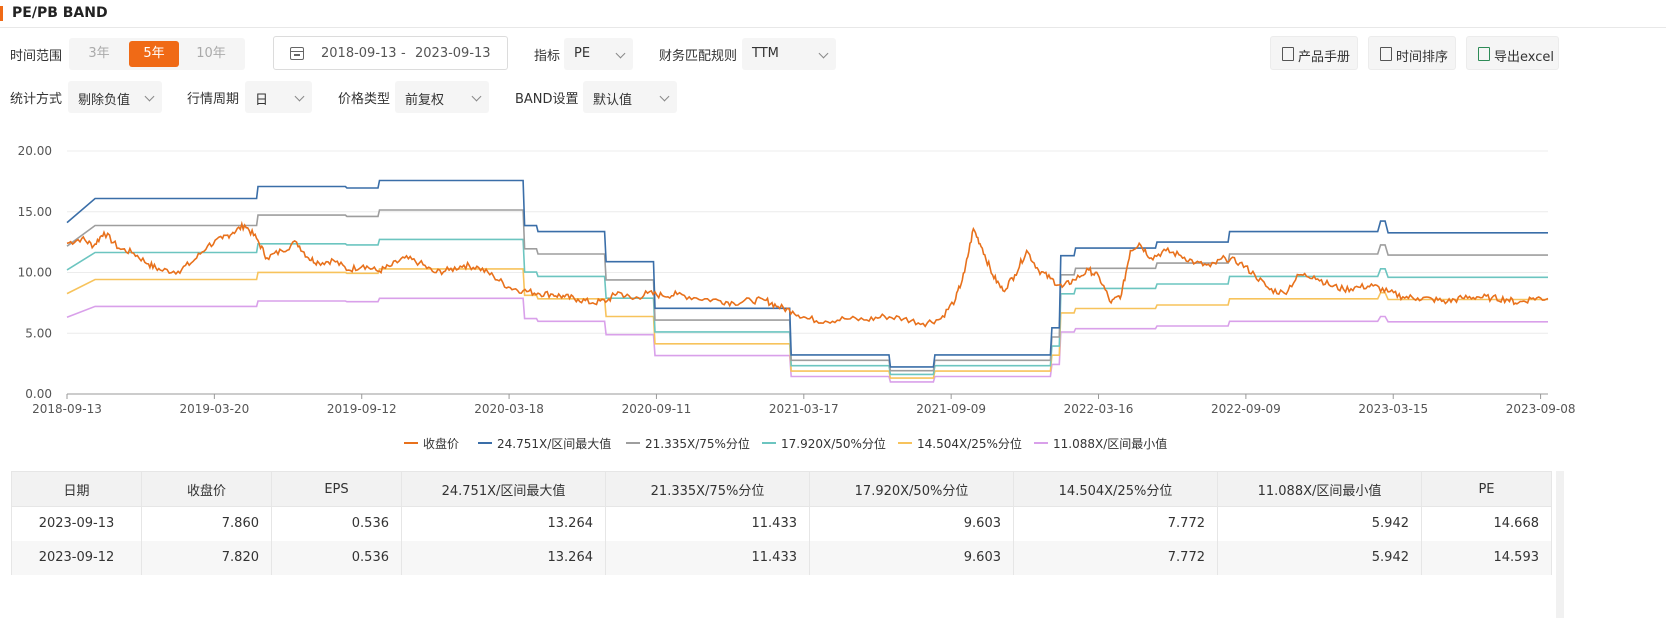  I want to click on table-cell: 2023-09-13, so click(76, 523).